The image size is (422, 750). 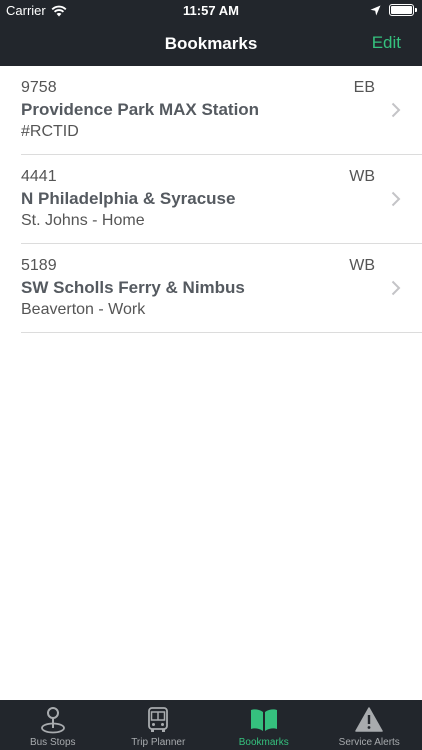 What do you see at coordinates (386, 43) in the screenshot?
I see `edit-button: Edit` at bounding box center [386, 43].